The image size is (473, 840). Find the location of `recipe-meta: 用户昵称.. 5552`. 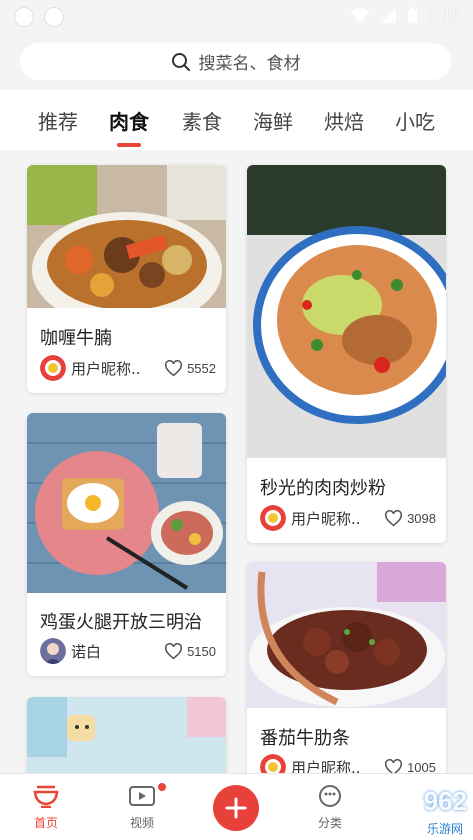

recipe-meta: 用户昵称.. 5552 is located at coordinates (128, 368).